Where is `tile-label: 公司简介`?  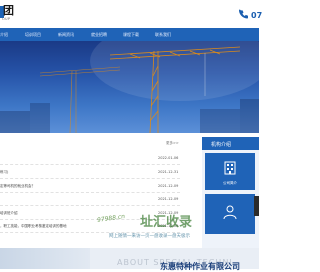
tile-label: 公司简介 is located at coordinates (230, 183).